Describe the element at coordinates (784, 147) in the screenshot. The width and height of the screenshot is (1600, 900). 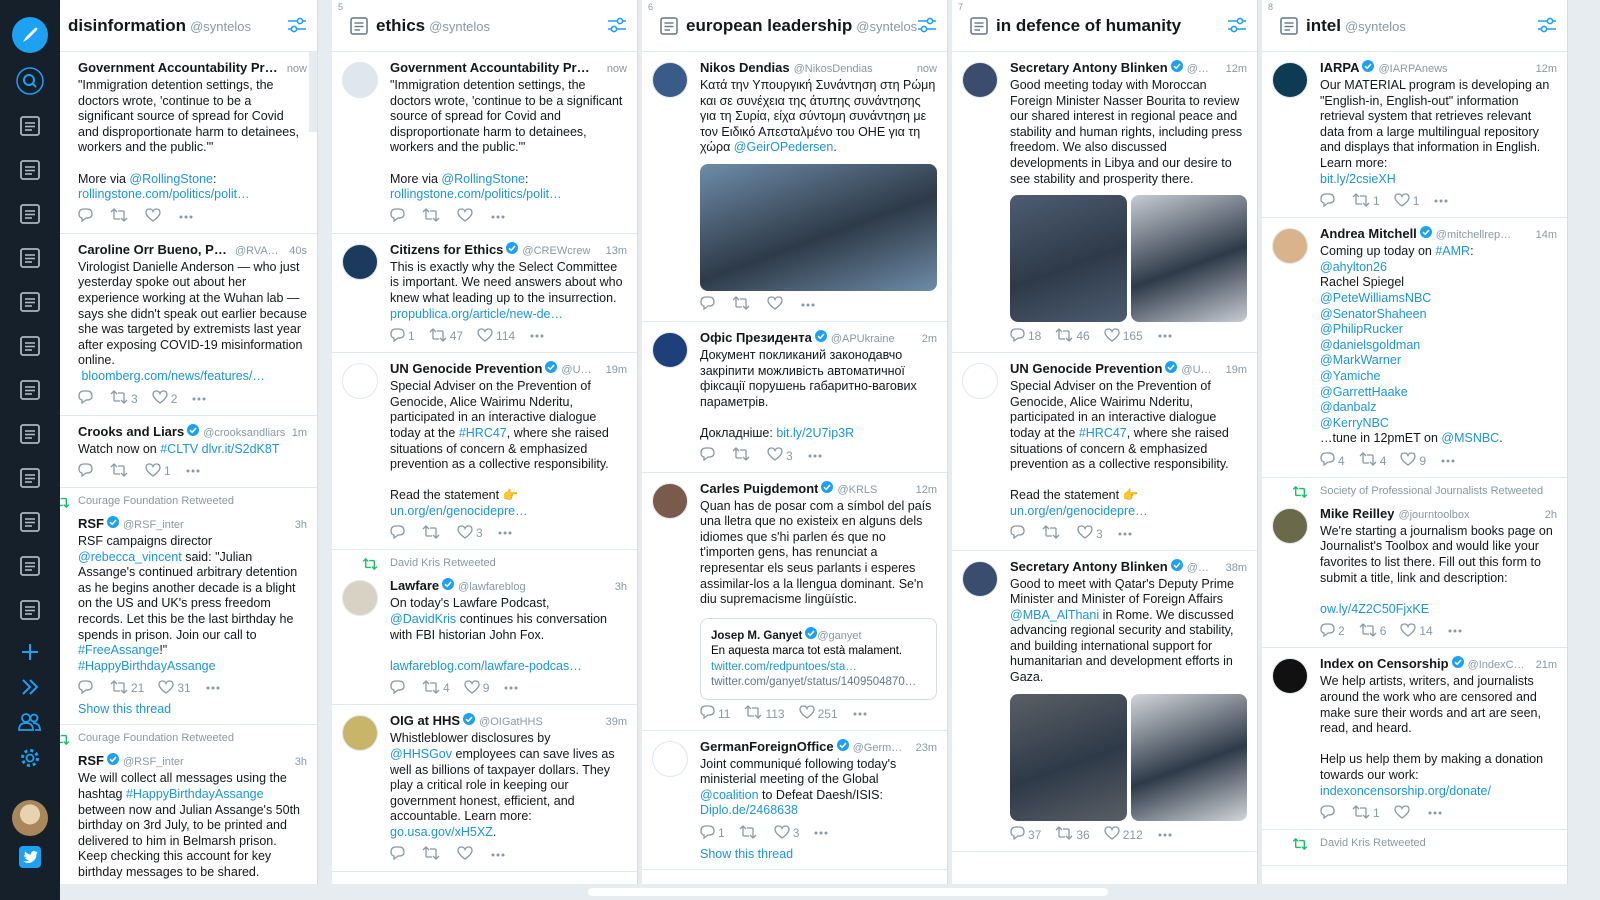
I see `tweet-link: @GeirOPedersen` at that location.